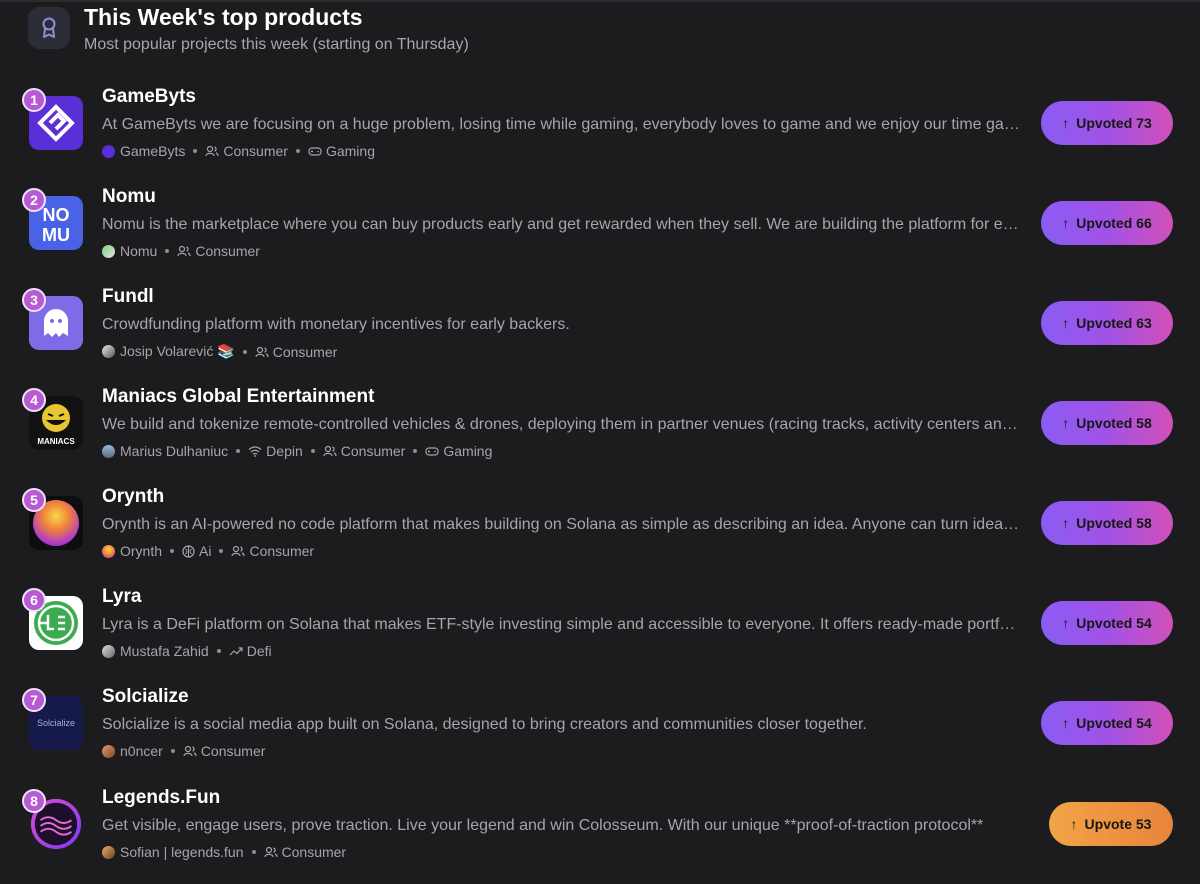 The width and height of the screenshot is (1200, 884). What do you see at coordinates (121, 597) in the screenshot?
I see `product-name: Lyra` at bounding box center [121, 597].